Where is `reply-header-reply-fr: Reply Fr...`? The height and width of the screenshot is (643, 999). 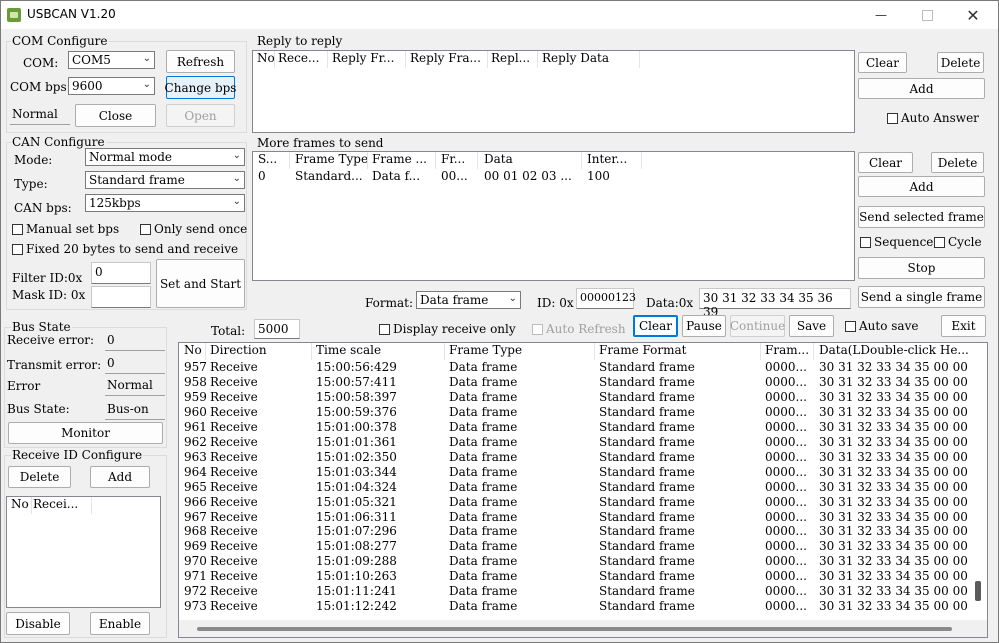 reply-header-reply-fr: Reply Fr... is located at coordinates (363, 59).